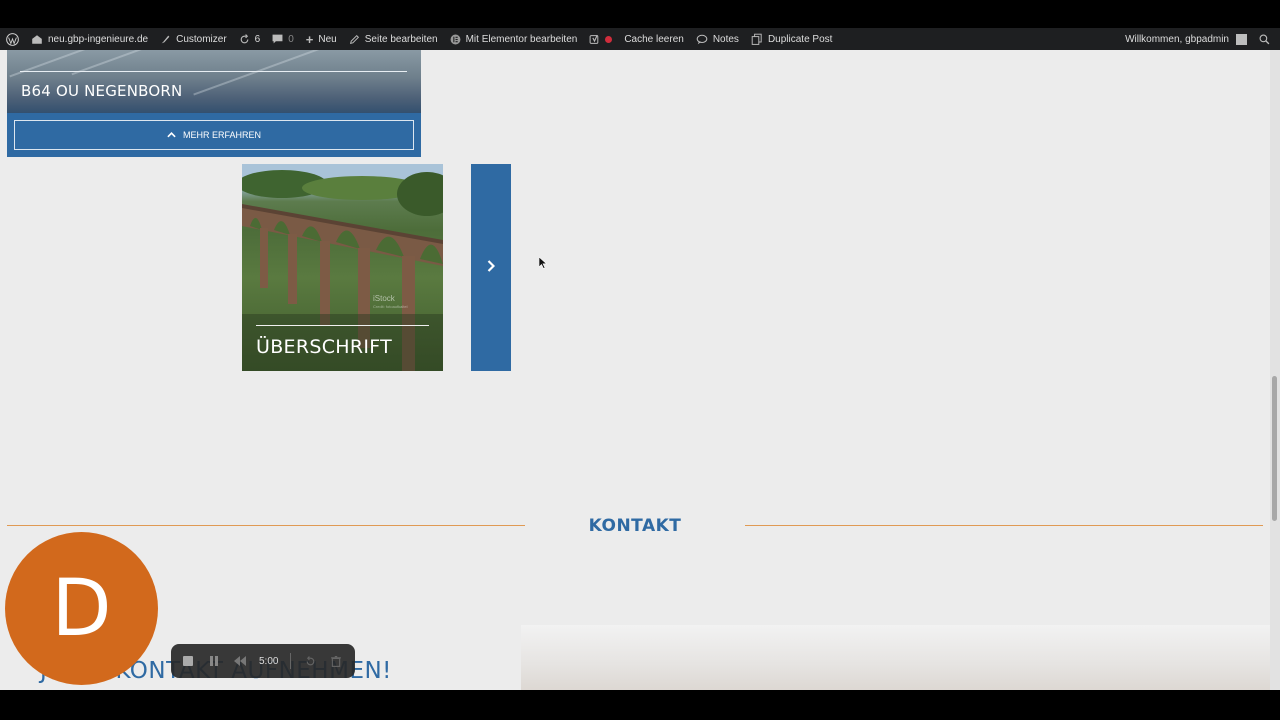 This screenshot has width=1280, height=720. I want to click on updates-count: 6, so click(257, 39).